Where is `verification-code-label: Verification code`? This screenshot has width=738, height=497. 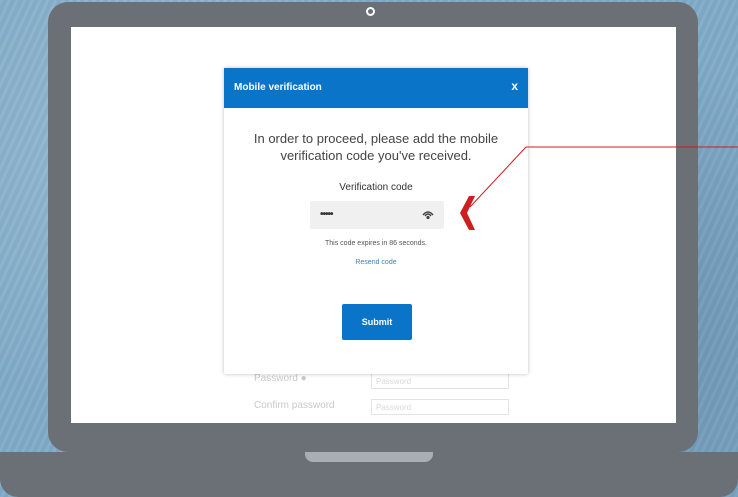 verification-code-label: Verification code is located at coordinates (376, 187).